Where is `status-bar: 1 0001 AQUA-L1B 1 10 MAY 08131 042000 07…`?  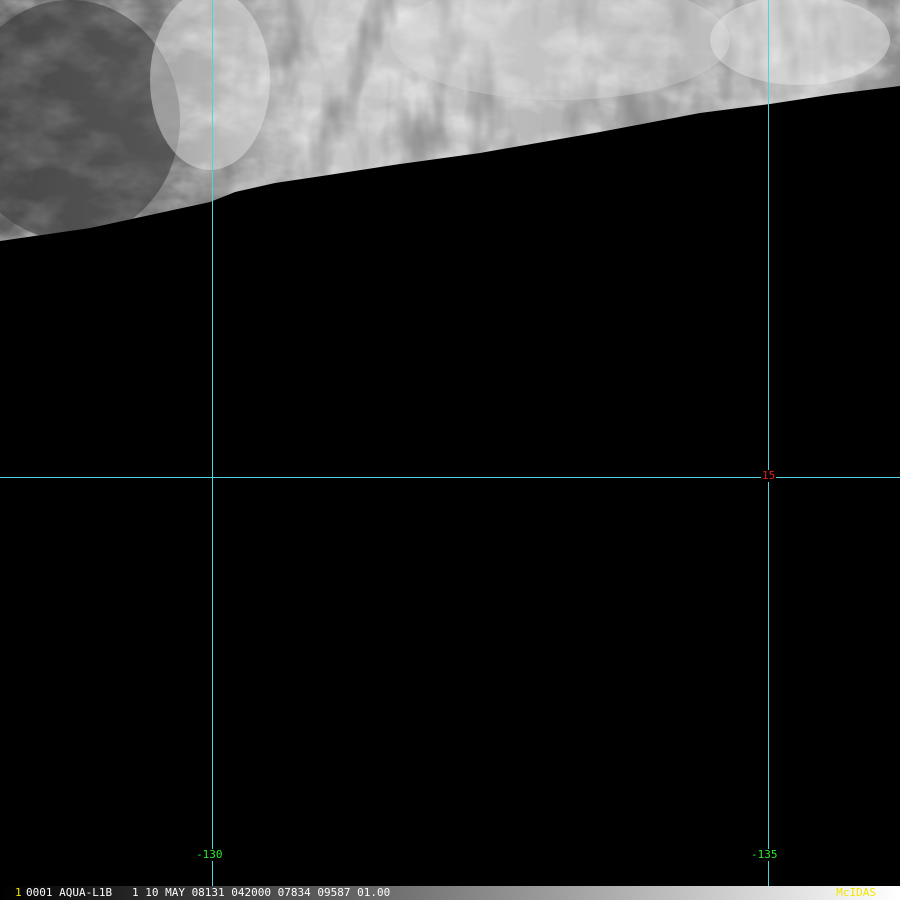
status-bar: 1 0001 AQUA-L1B 1 10 MAY 08131 042000 07… is located at coordinates (450, 893).